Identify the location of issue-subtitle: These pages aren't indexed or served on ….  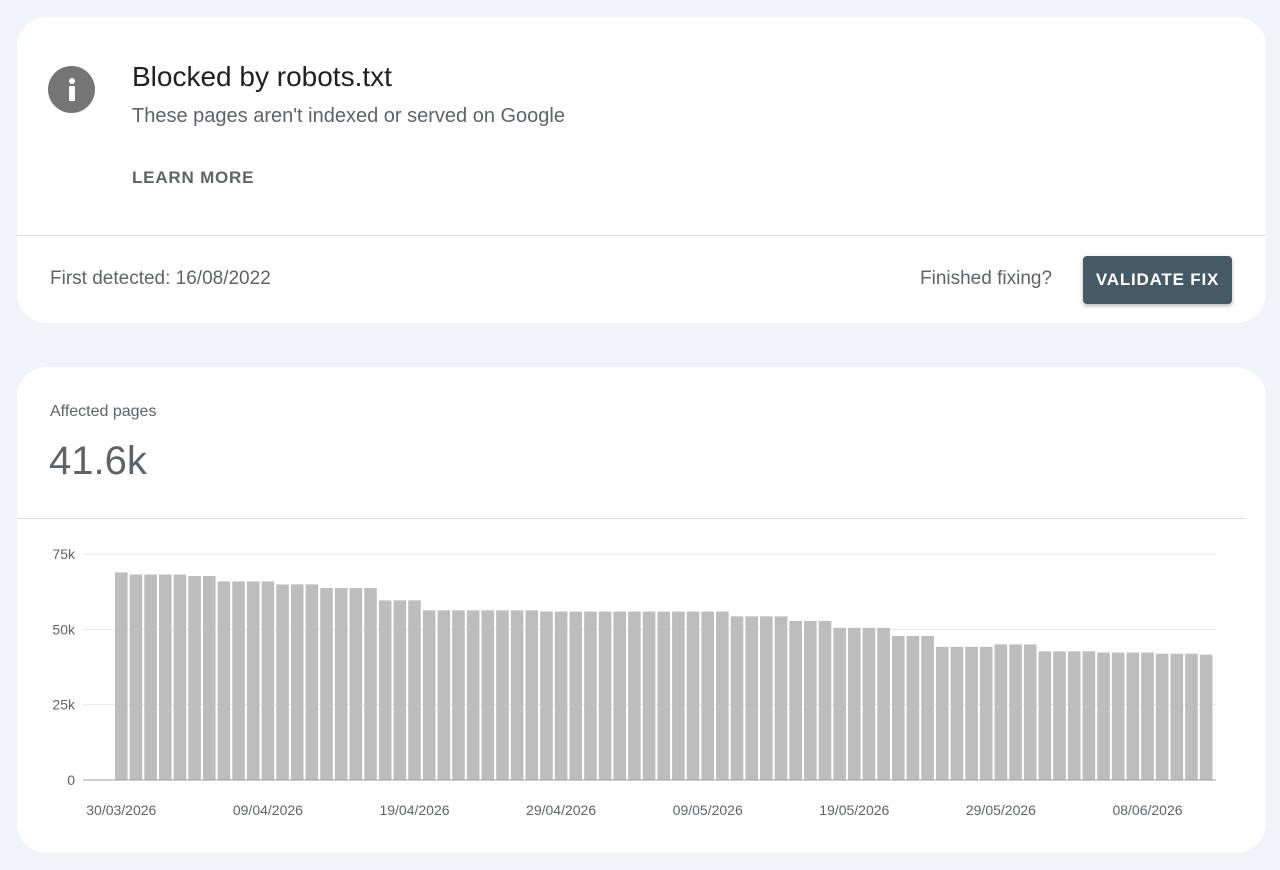
(348, 116).